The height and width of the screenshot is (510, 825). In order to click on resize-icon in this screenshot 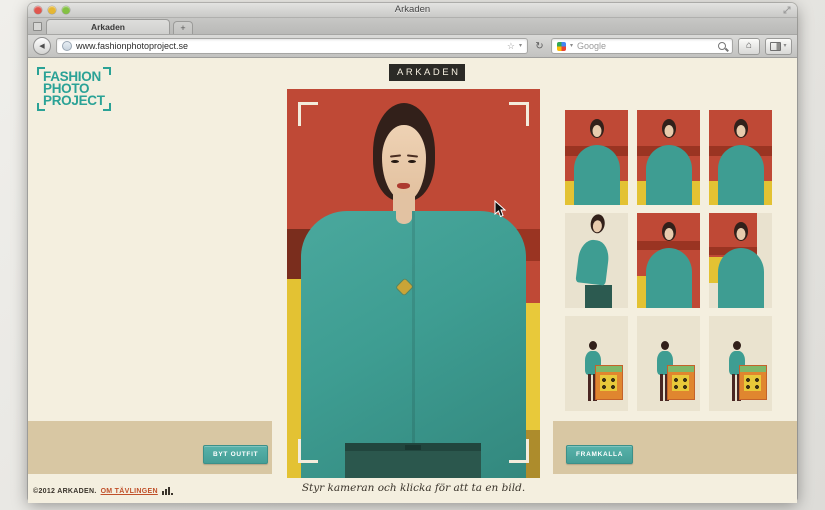, I will do `click(787, 10)`.